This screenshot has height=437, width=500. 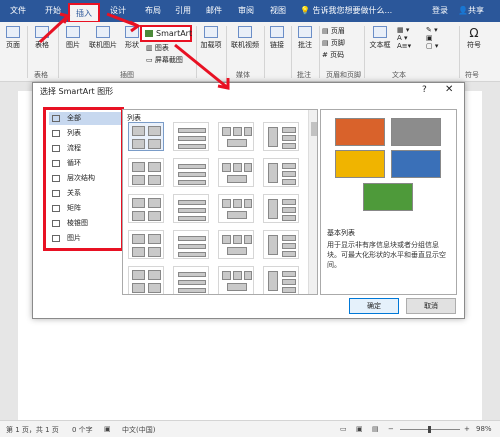 I want to click on header-button: ▤ 页眉, so click(x=333, y=31).